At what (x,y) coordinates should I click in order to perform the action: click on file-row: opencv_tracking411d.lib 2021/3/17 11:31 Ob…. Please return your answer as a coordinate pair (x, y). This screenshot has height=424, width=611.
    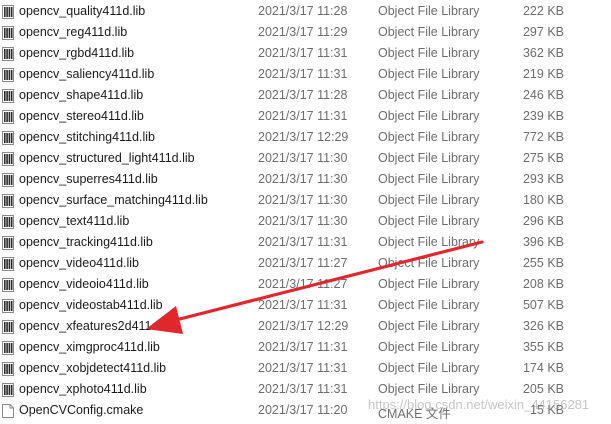
    Looking at the image, I should click on (305, 242).